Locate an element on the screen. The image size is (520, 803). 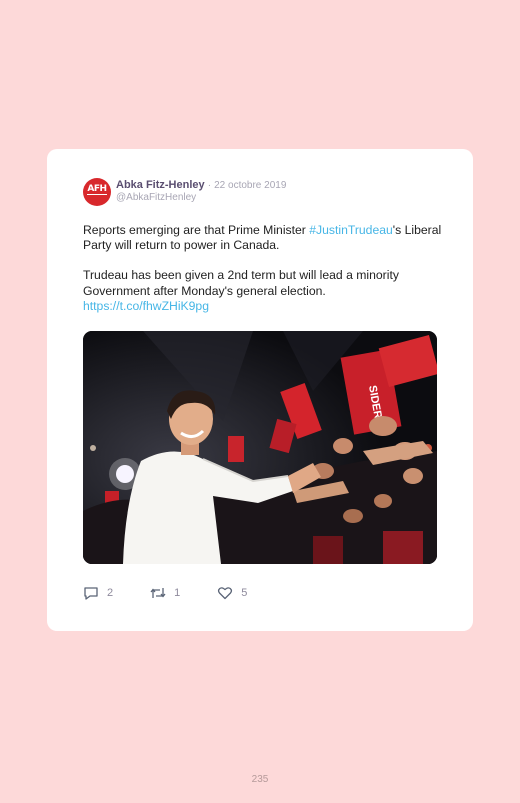
retweet-action: 1 is located at coordinates (165, 593).